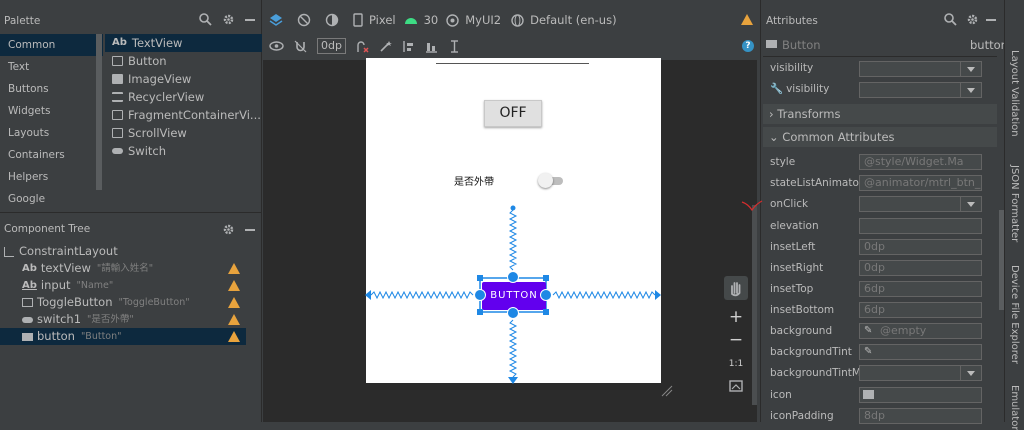  I want to click on palette-item-button: Button, so click(139, 61).